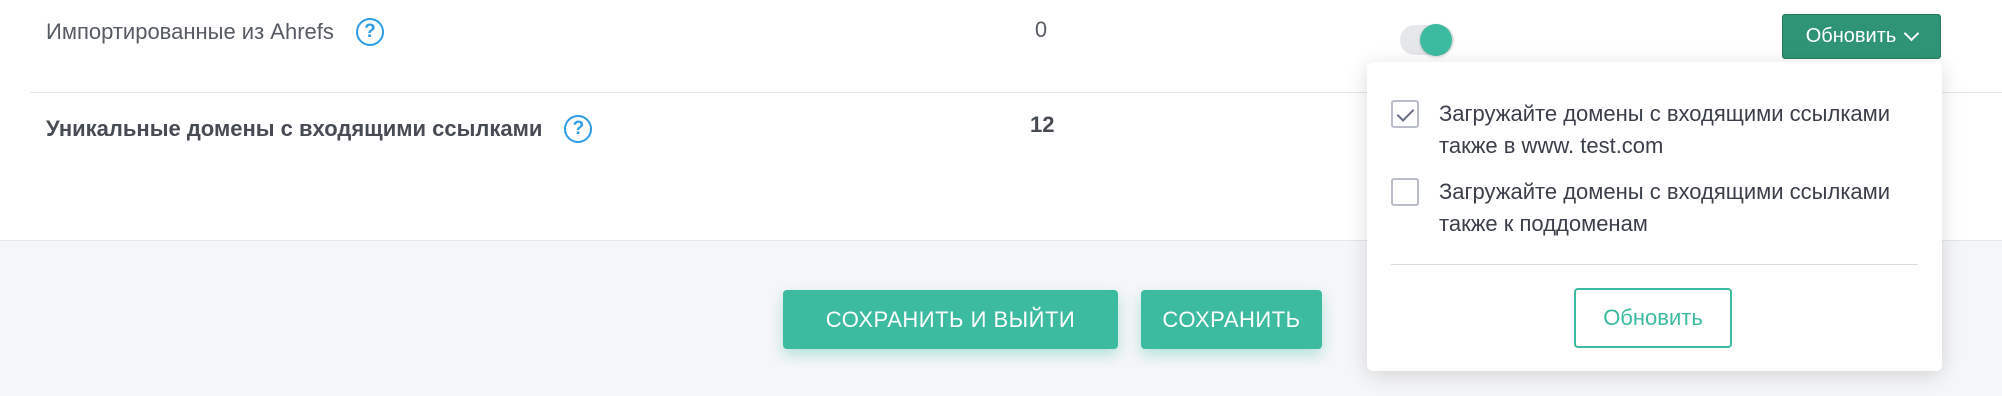 The width and height of the screenshot is (2002, 396). Describe the element at coordinates (1665, 191) in the screenshot. I see `option-subdomains-line1: Загружайте домены с входящими ссылками` at that location.